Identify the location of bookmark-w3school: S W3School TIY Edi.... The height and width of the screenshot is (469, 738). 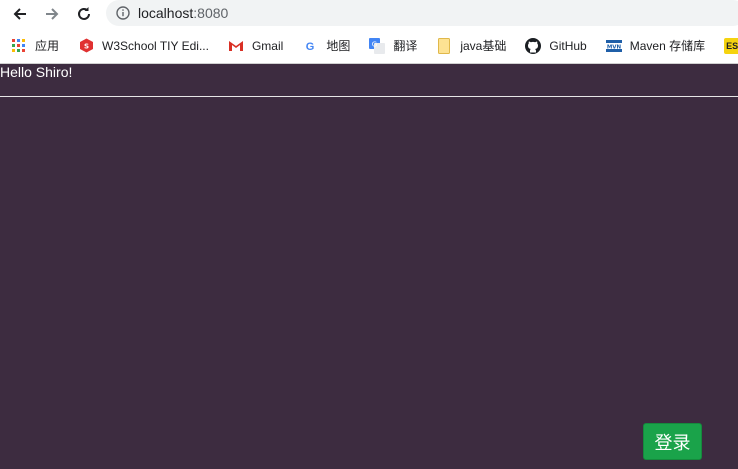
(142, 46).